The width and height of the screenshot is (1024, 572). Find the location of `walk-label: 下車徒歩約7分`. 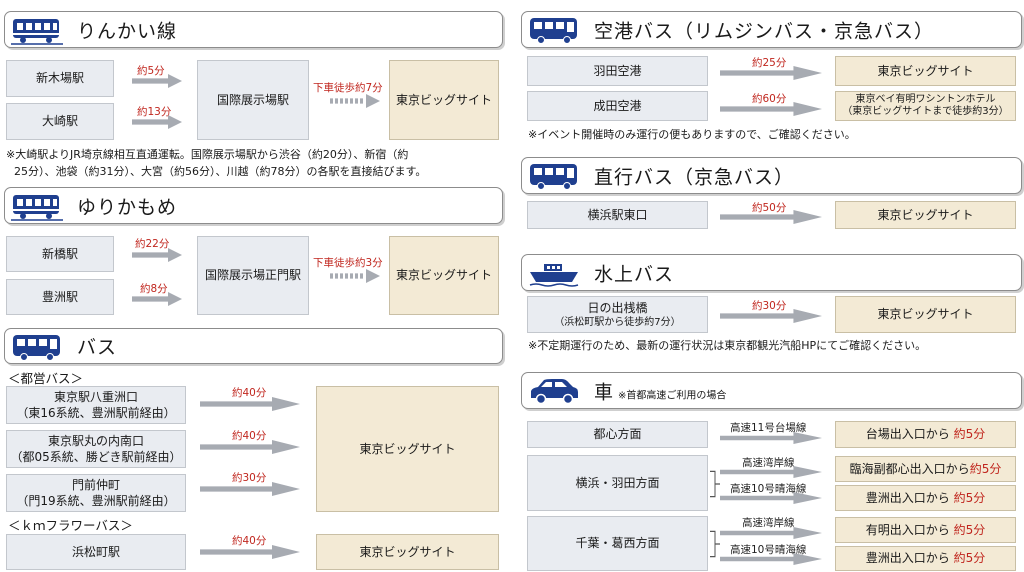

walk-label: 下車徒歩約7分 is located at coordinates (348, 88).